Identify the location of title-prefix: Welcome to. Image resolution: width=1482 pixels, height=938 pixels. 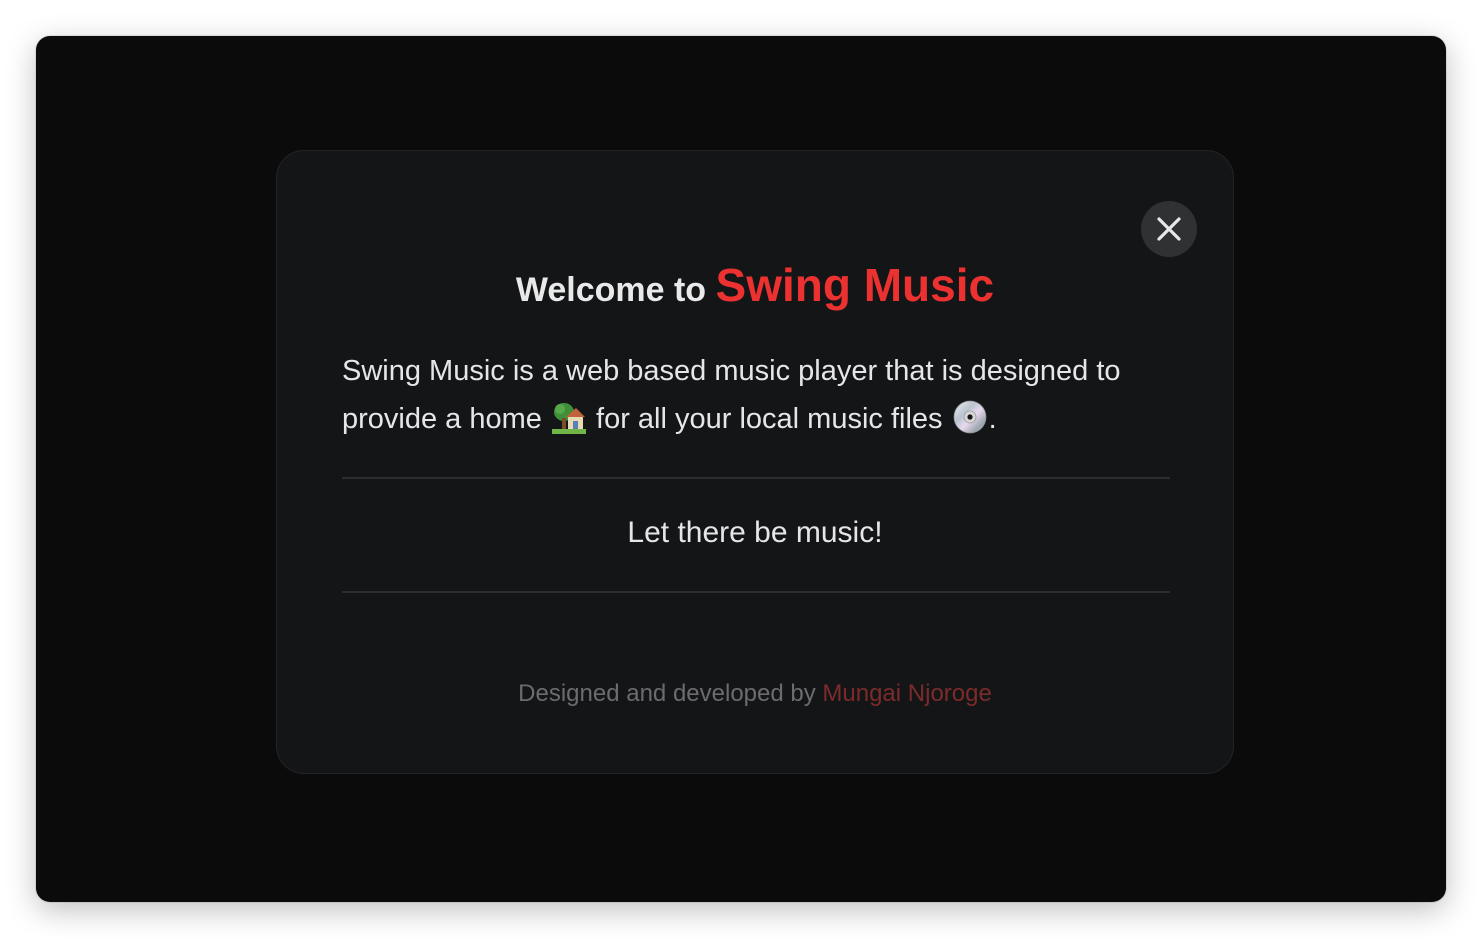
(611, 290).